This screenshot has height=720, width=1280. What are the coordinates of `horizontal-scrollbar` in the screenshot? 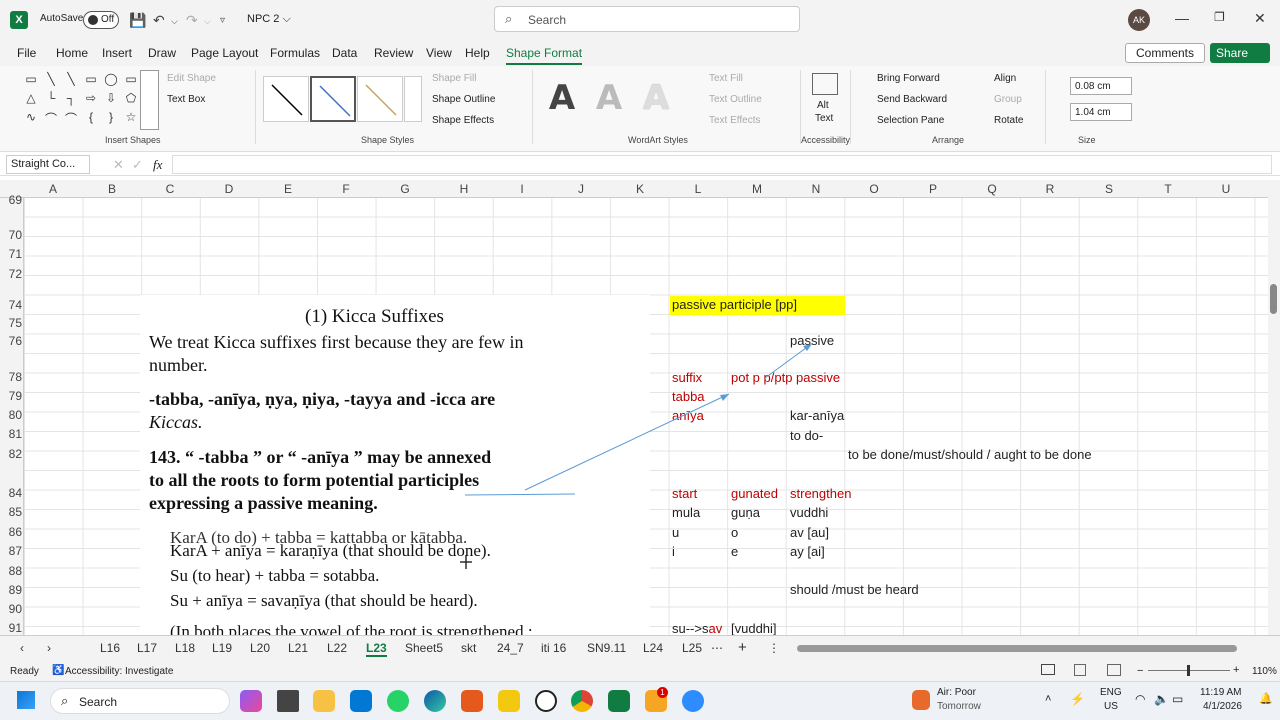 It's located at (1017, 648).